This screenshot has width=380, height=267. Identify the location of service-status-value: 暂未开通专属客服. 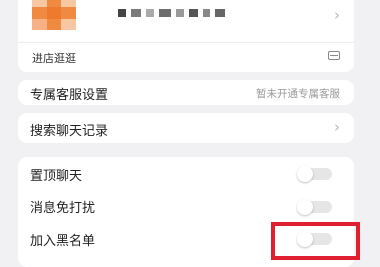
(298, 94).